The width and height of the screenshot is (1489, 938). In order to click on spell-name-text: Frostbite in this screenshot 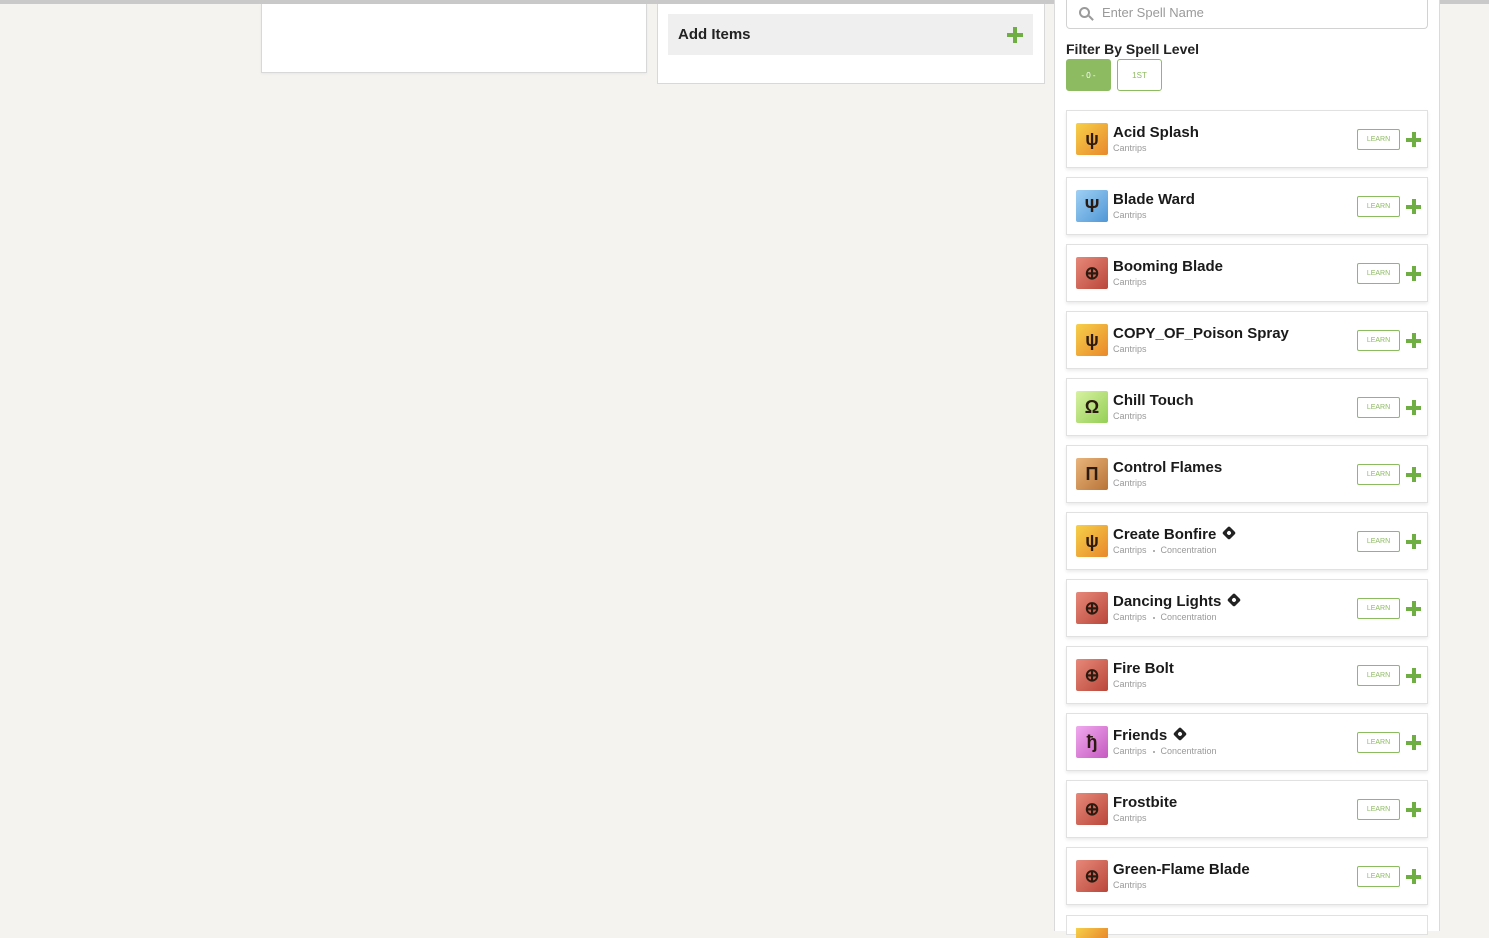, I will do `click(1145, 802)`.